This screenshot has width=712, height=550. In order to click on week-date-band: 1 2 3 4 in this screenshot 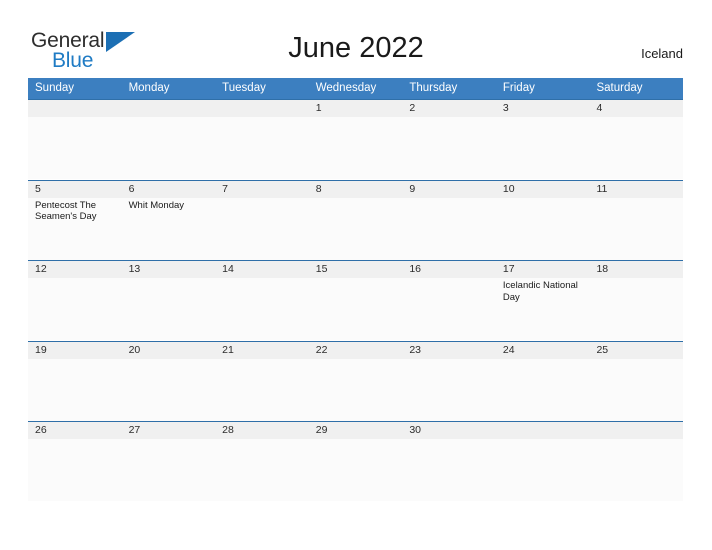, I will do `click(355, 108)`.